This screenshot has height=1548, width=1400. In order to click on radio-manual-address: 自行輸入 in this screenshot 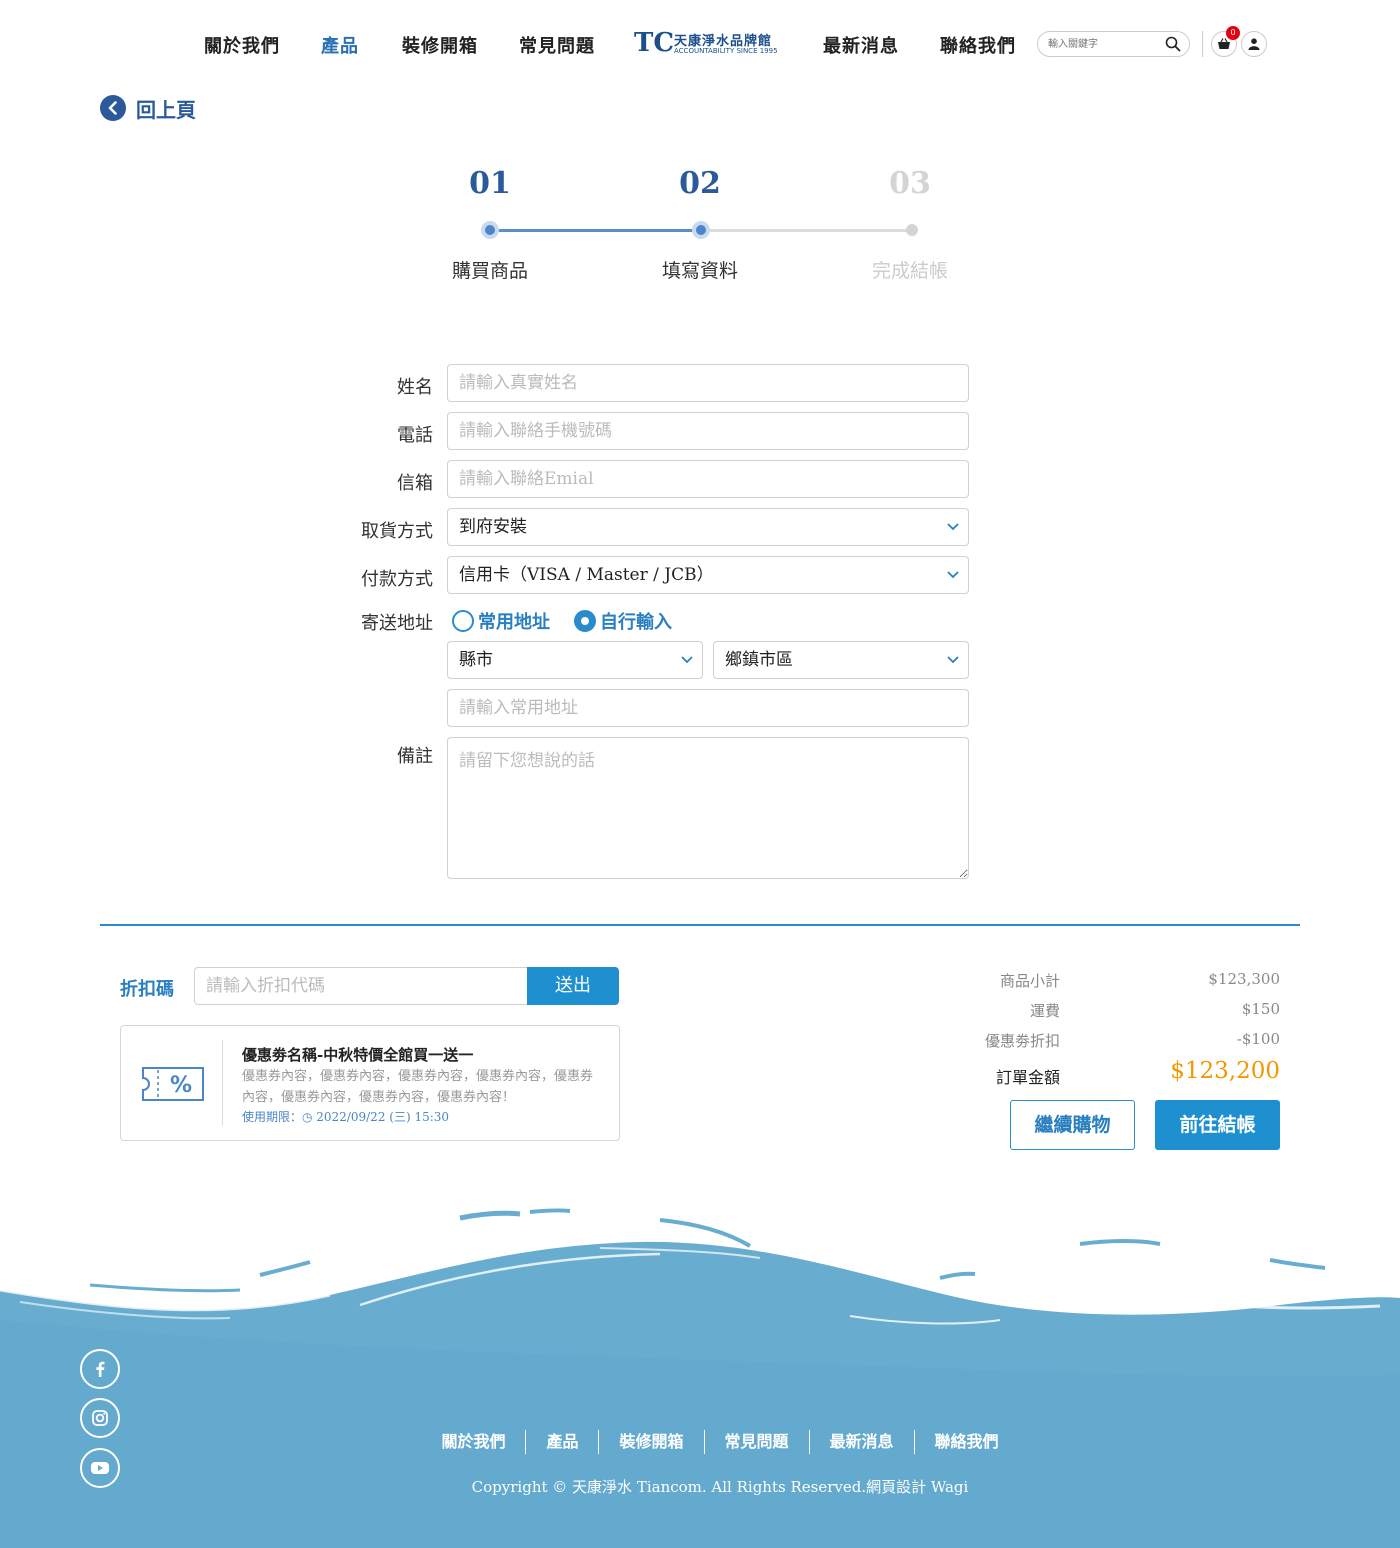, I will do `click(623, 621)`.